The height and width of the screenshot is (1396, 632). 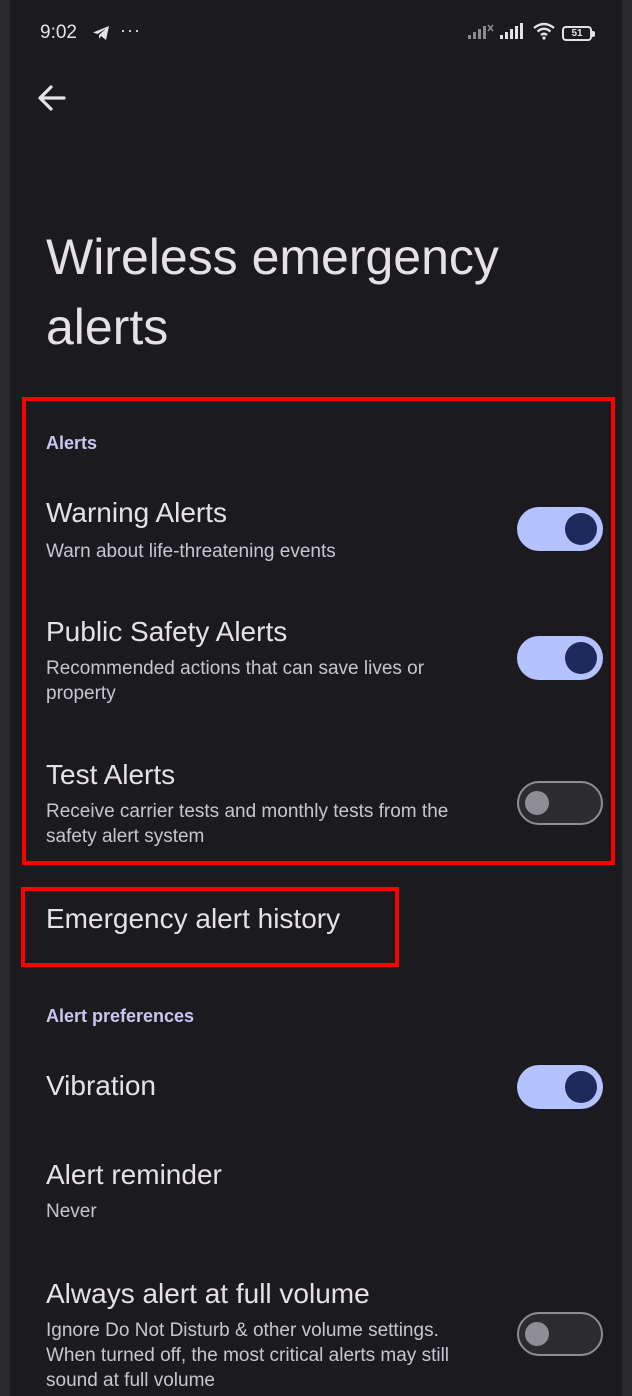 I want to click on telegram-icon, so click(x=101, y=35).